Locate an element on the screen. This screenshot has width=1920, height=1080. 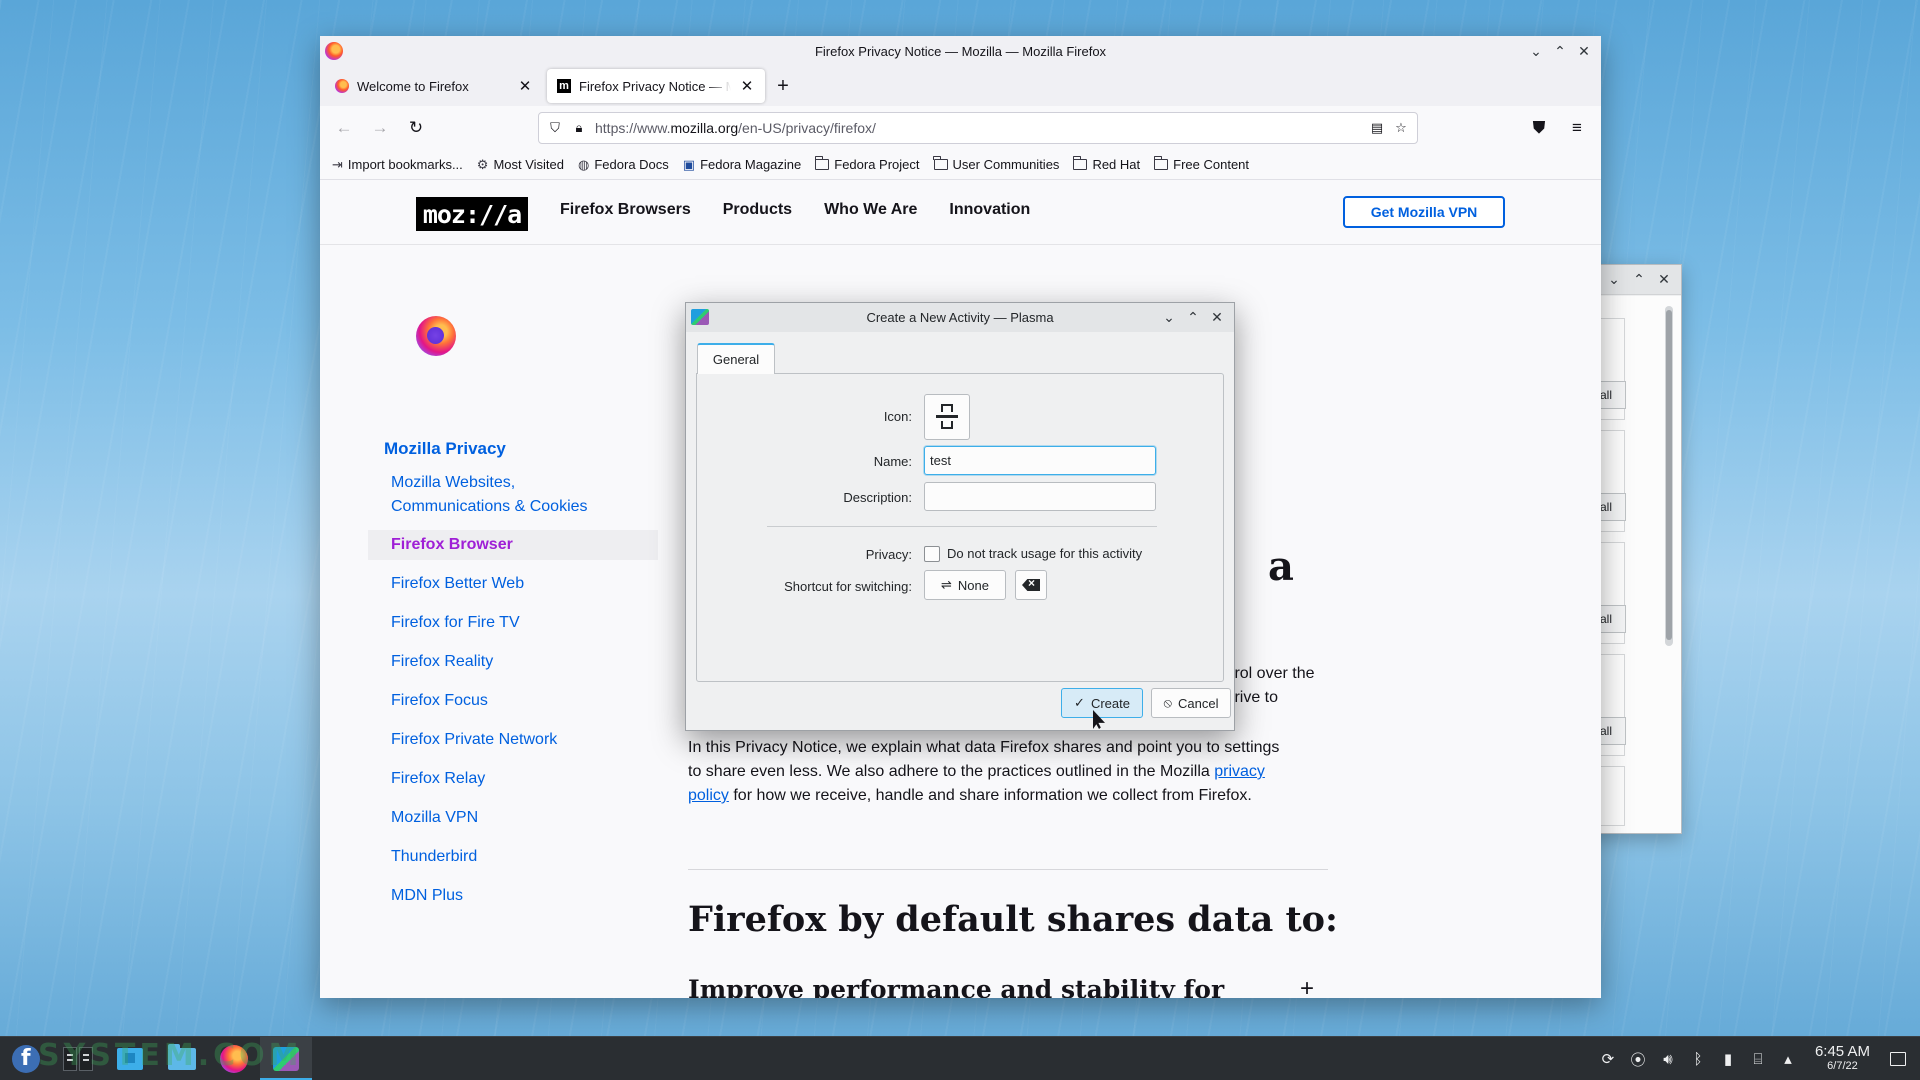
side-nav-item: Firefox Private Network is located at coordinates (513, 740).